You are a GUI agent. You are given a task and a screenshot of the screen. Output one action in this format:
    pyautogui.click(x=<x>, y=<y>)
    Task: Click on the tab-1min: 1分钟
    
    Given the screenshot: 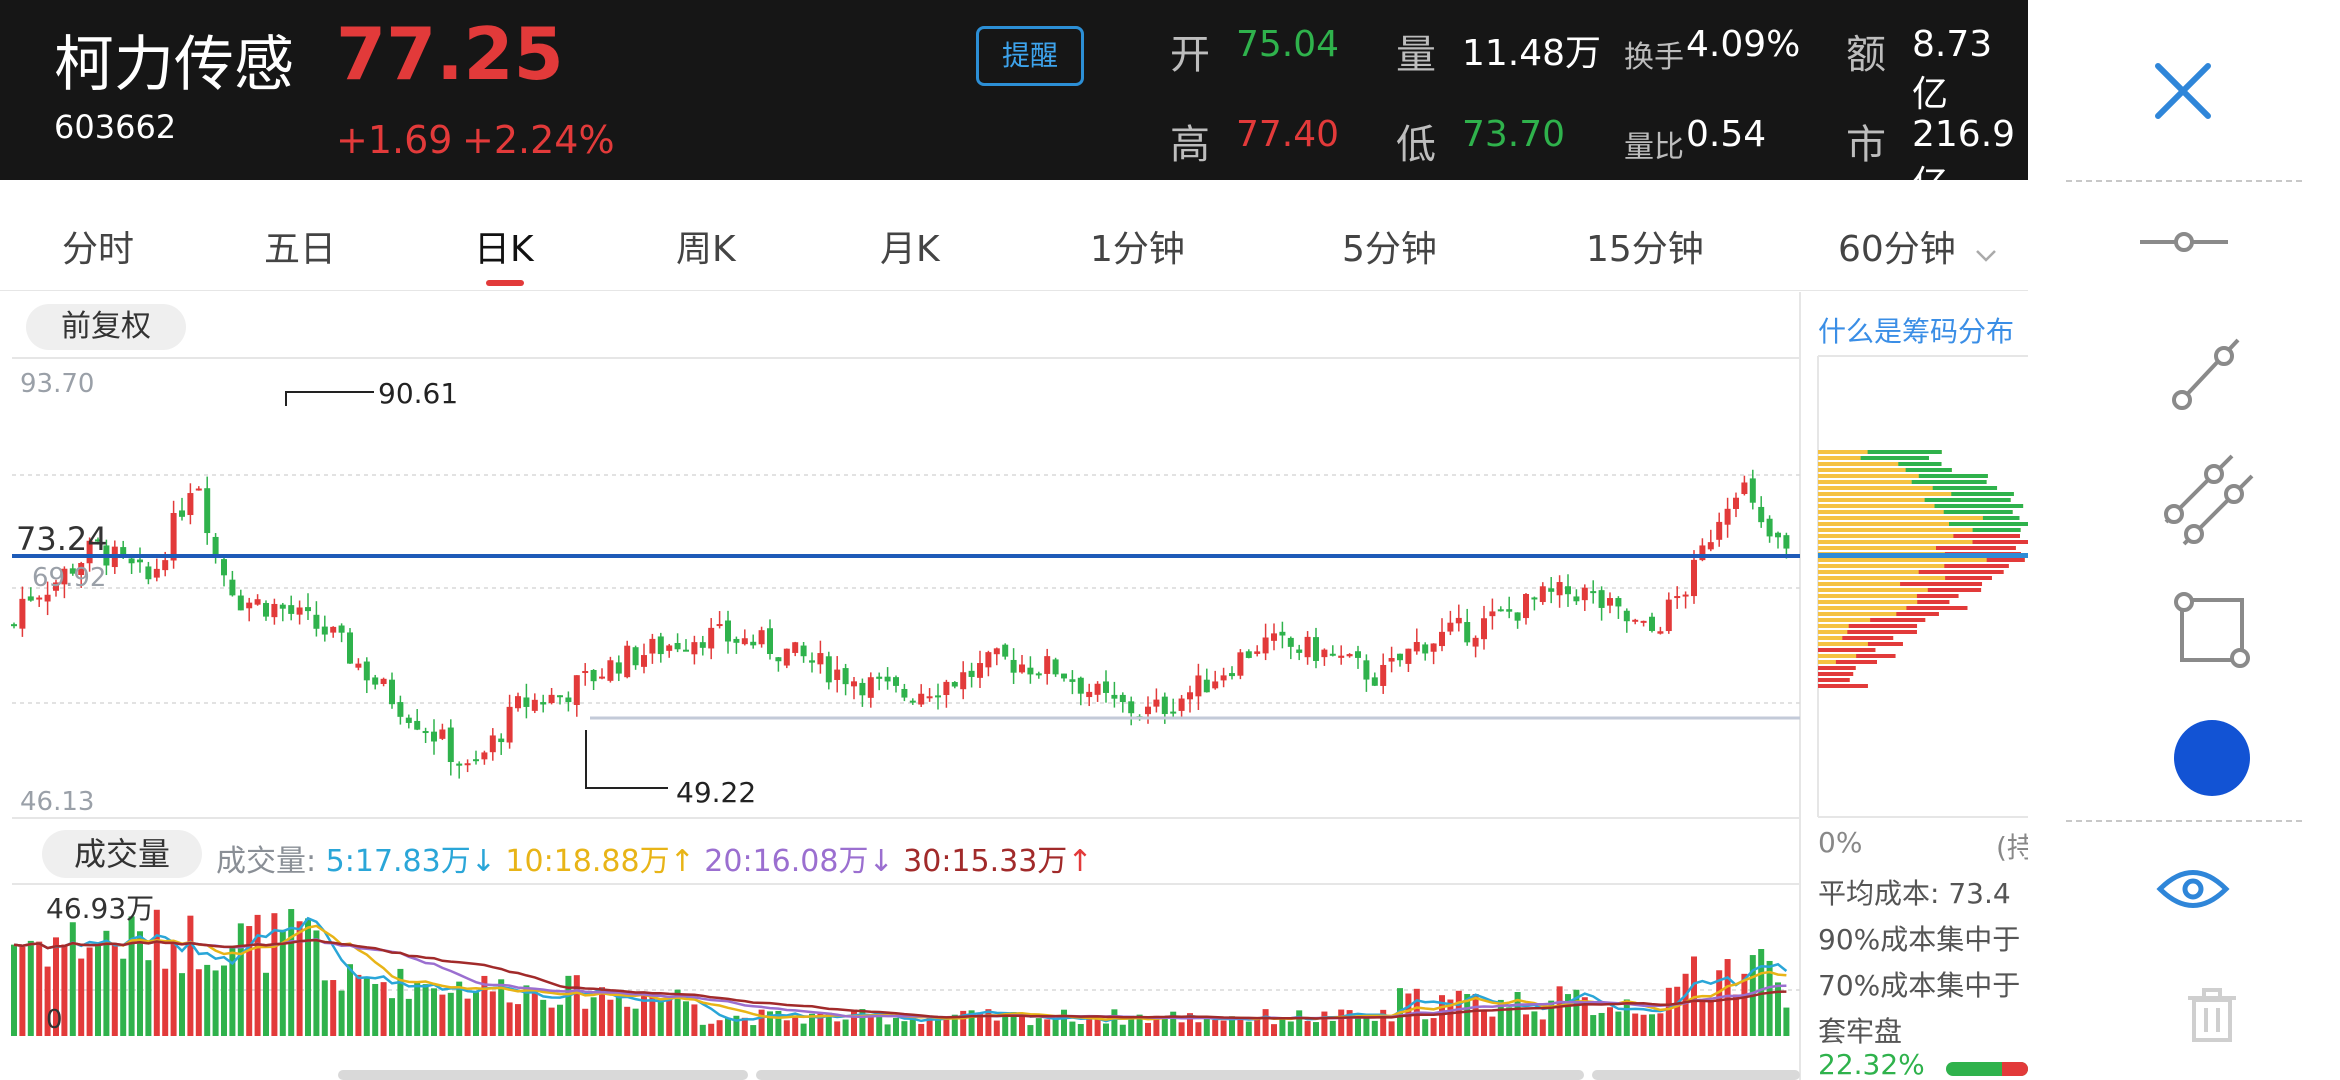 What is the action you would take?
    pyautogui.click(x=1137, y=246)
    